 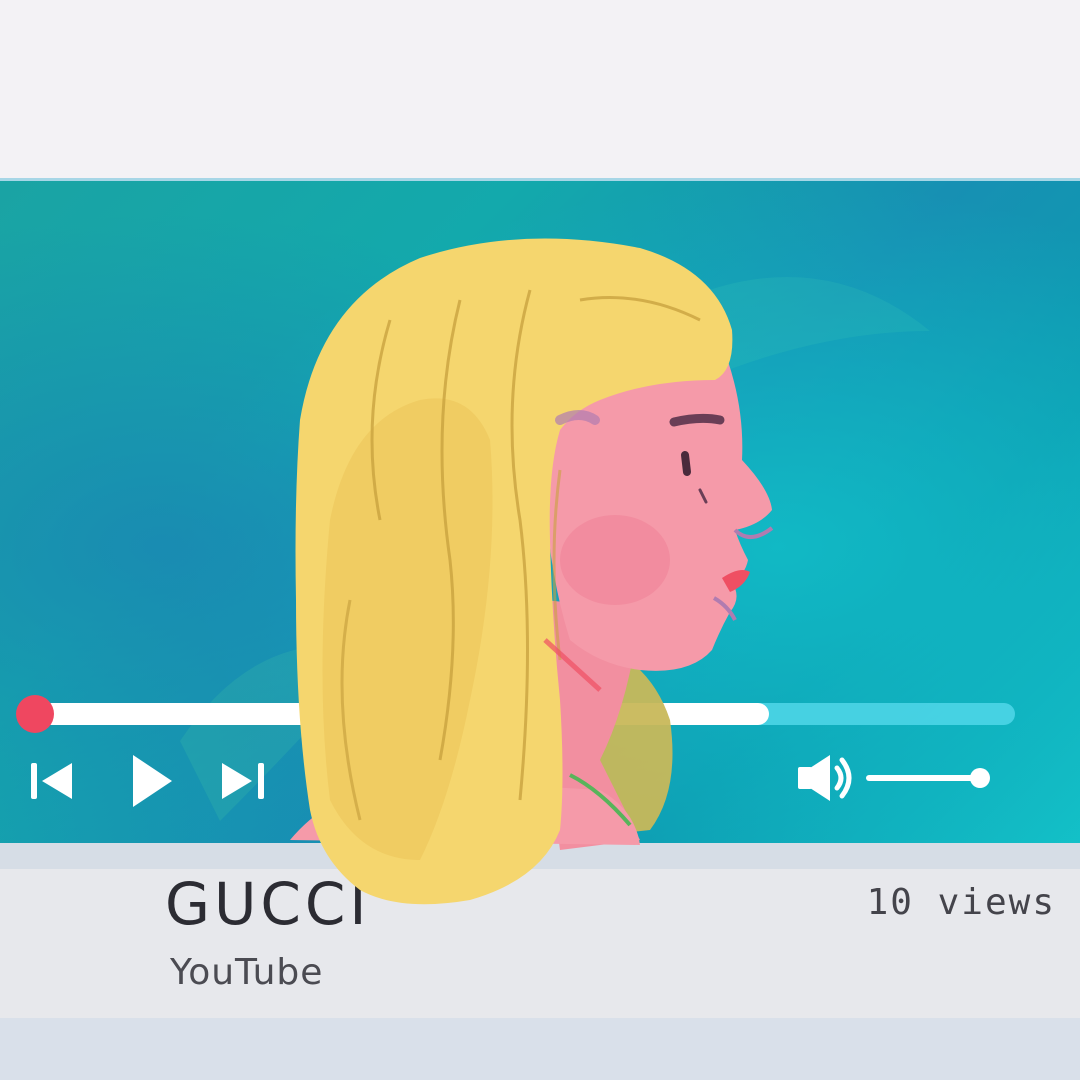 I want to click on volume-icon, so click(x=827, y=778).